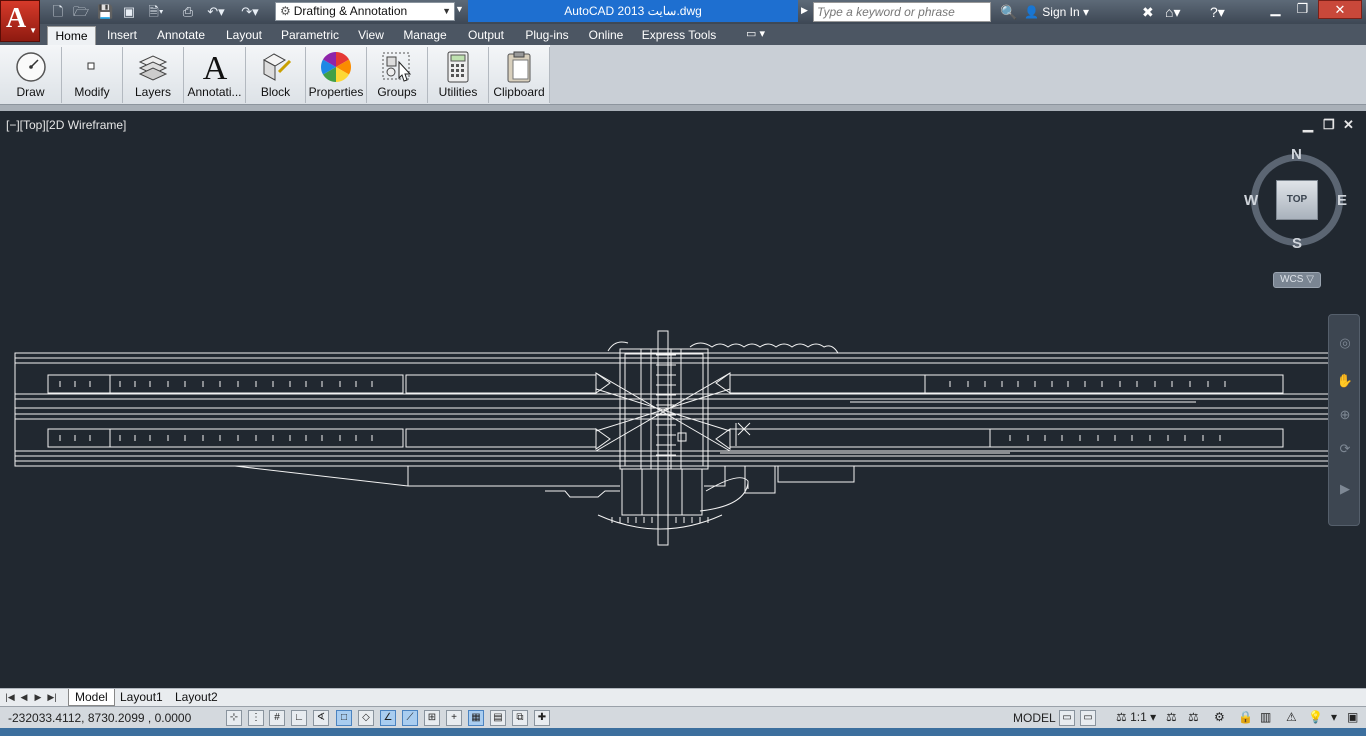  What do you see at coordinates (1352, 717) in the screenshot?
I see `fullscreen-icon: ▣` at bounding box center [1352, 717].